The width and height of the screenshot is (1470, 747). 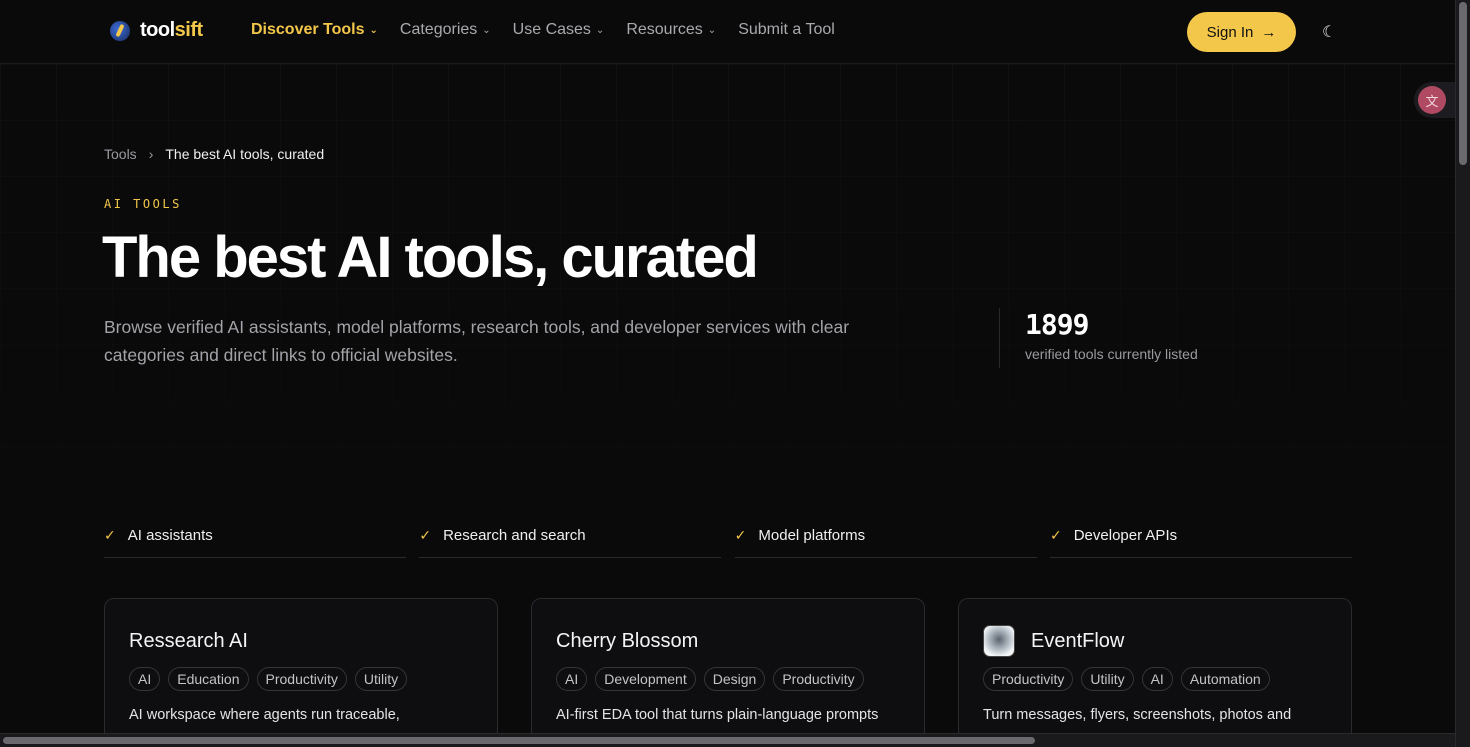 I want to click on vertical-scrollbar-thumb, so click(x=1463, y=83).